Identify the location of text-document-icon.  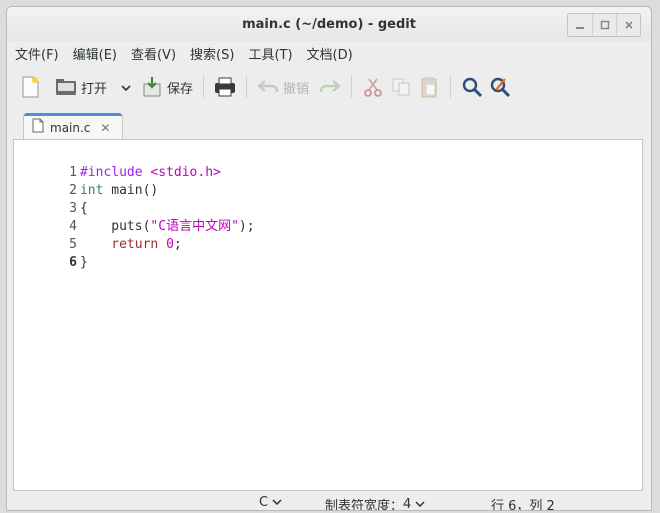
(38, 127).